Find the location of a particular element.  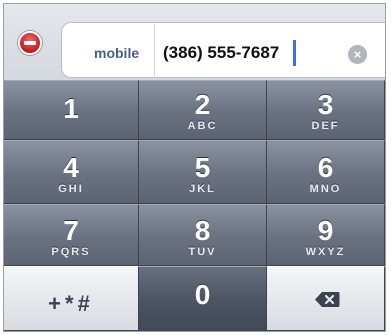

key-digit: 6 is located at coordinates (325, 167).